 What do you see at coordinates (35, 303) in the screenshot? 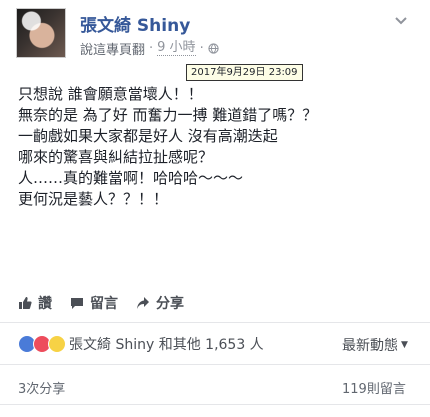
I see `like-button: 讚` at bounding box center [35, 303].